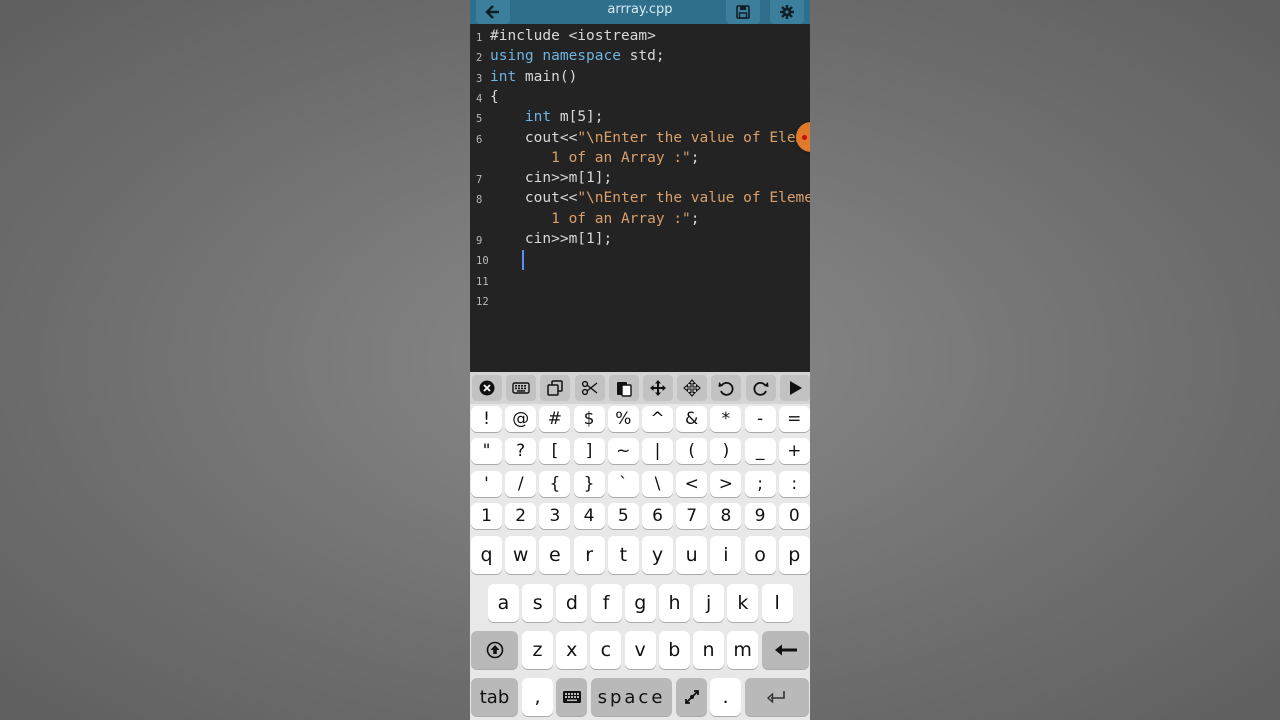 The width and height of the screenshot is (1280, 720). What do you see at coordinates (494, 650) in the screenshot?
I see `shift-key` at bounding box center [494, 650].